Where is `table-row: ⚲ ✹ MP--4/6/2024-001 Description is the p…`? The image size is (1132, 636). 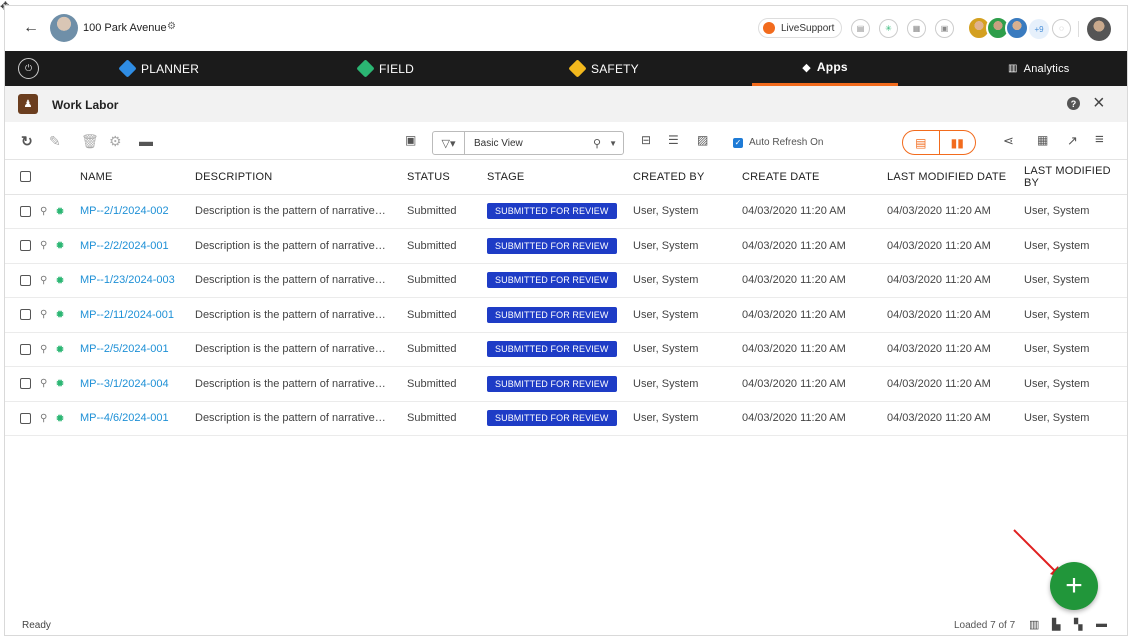 table-row: ⚲ ✹ MP--4/6/2024-001 Description is the p… is located at coordinates (566, 418).